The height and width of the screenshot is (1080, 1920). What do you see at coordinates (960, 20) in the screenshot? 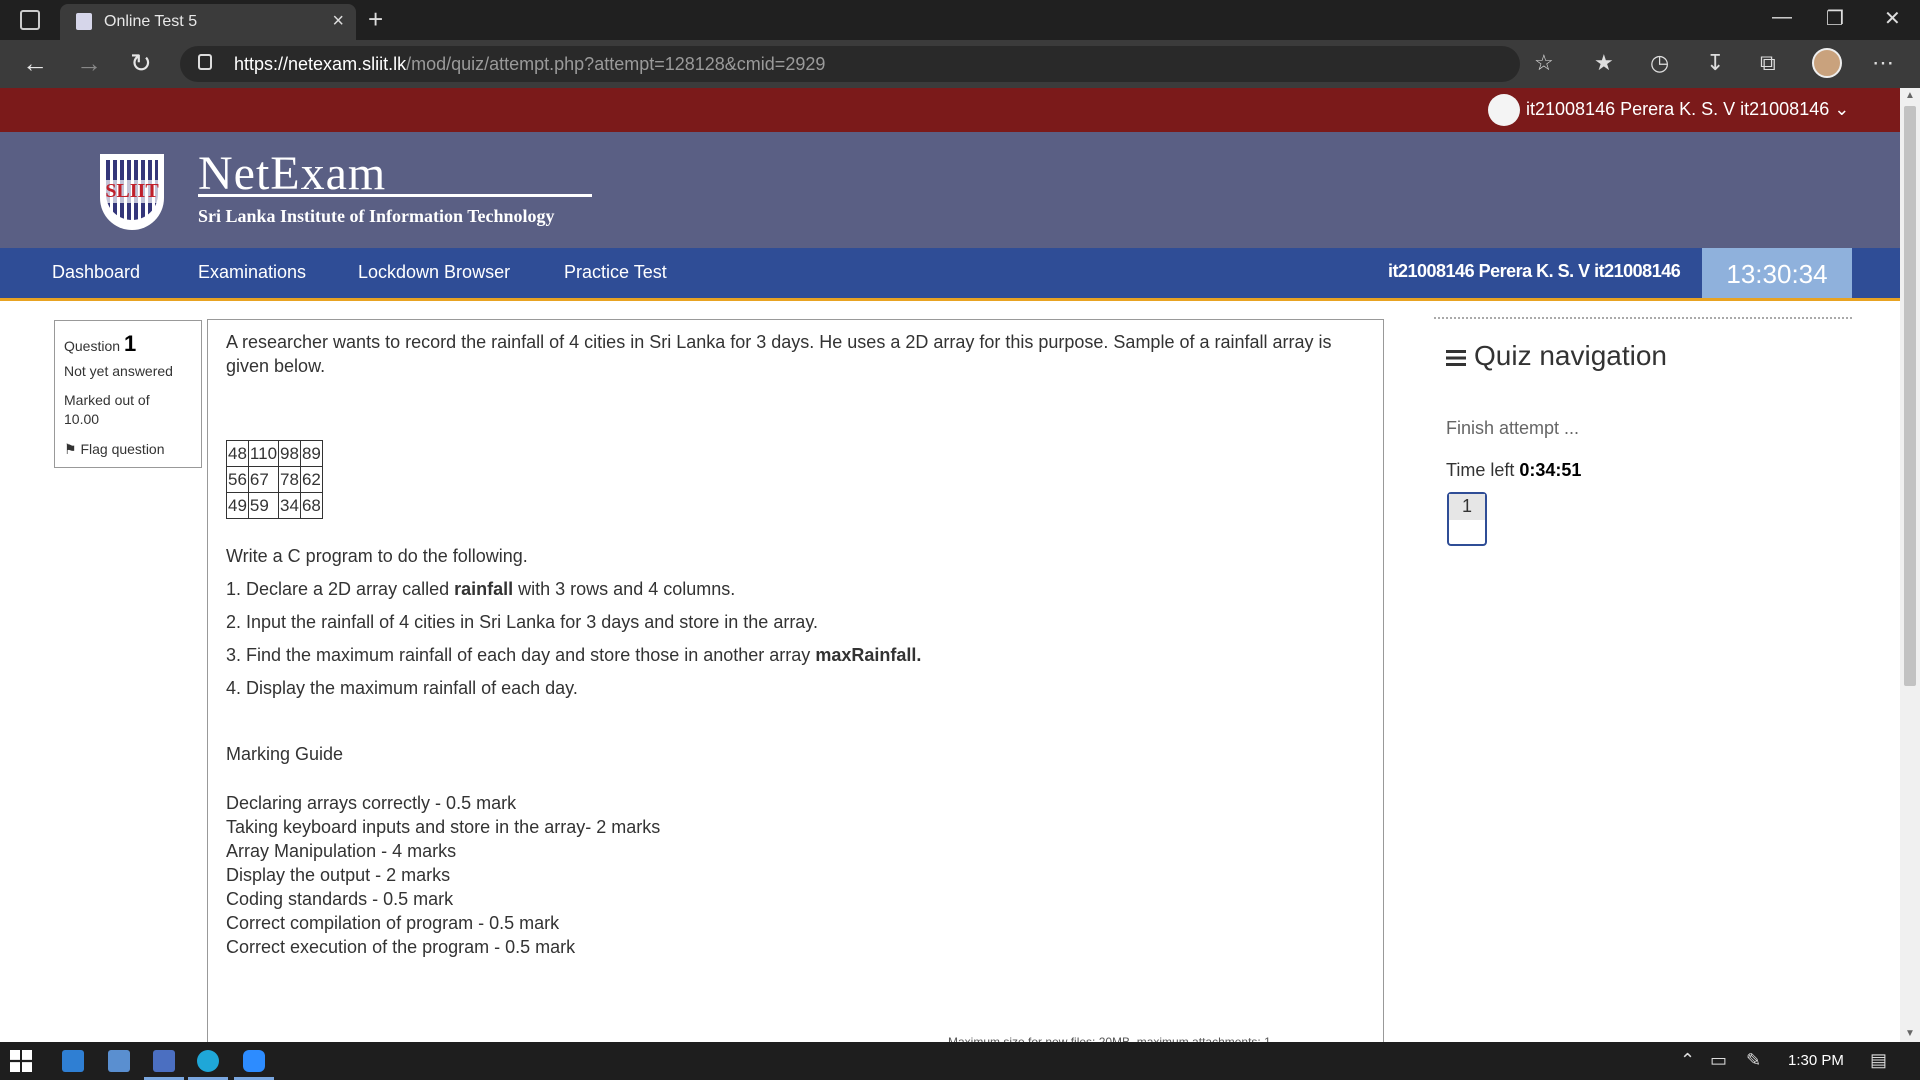
I see `browser-tab-bar: Online Test 5 × + — ❐ ✕` at bounding box center [960, 20].